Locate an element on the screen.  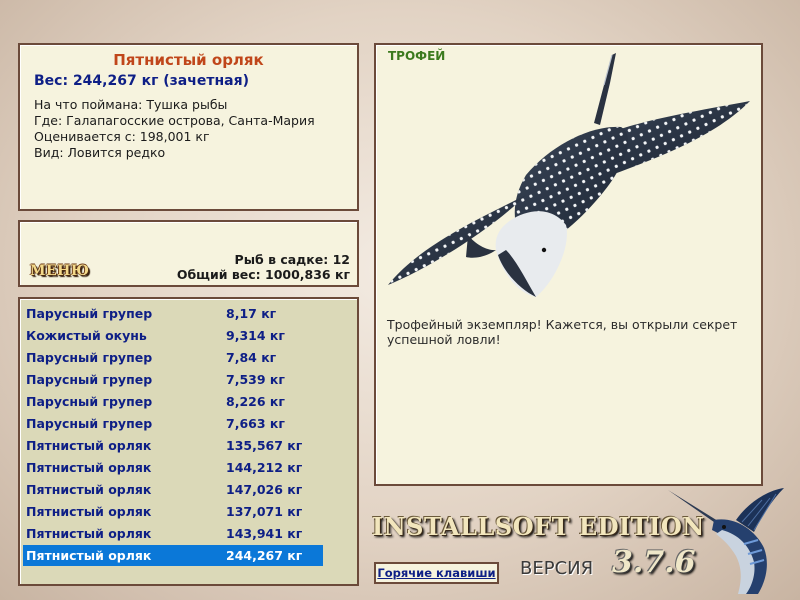
catch-fish-name: Кожистый окунь is located at coordinates (86, 335).